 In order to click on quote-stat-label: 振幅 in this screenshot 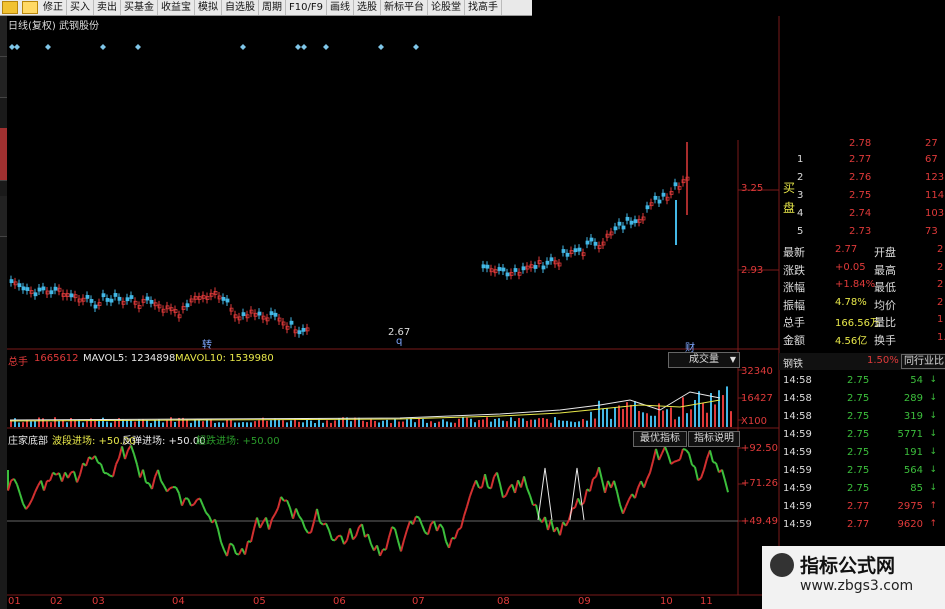, I will do `click(794, 305)`.